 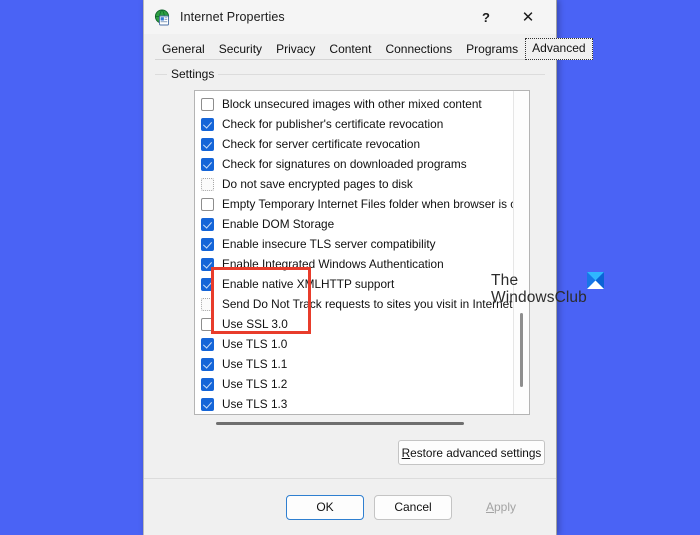 What do you see at coordinates (295, 49) in the screenshot?
I see `tab-privacy: Privacy` at bounding box center [295, 49].